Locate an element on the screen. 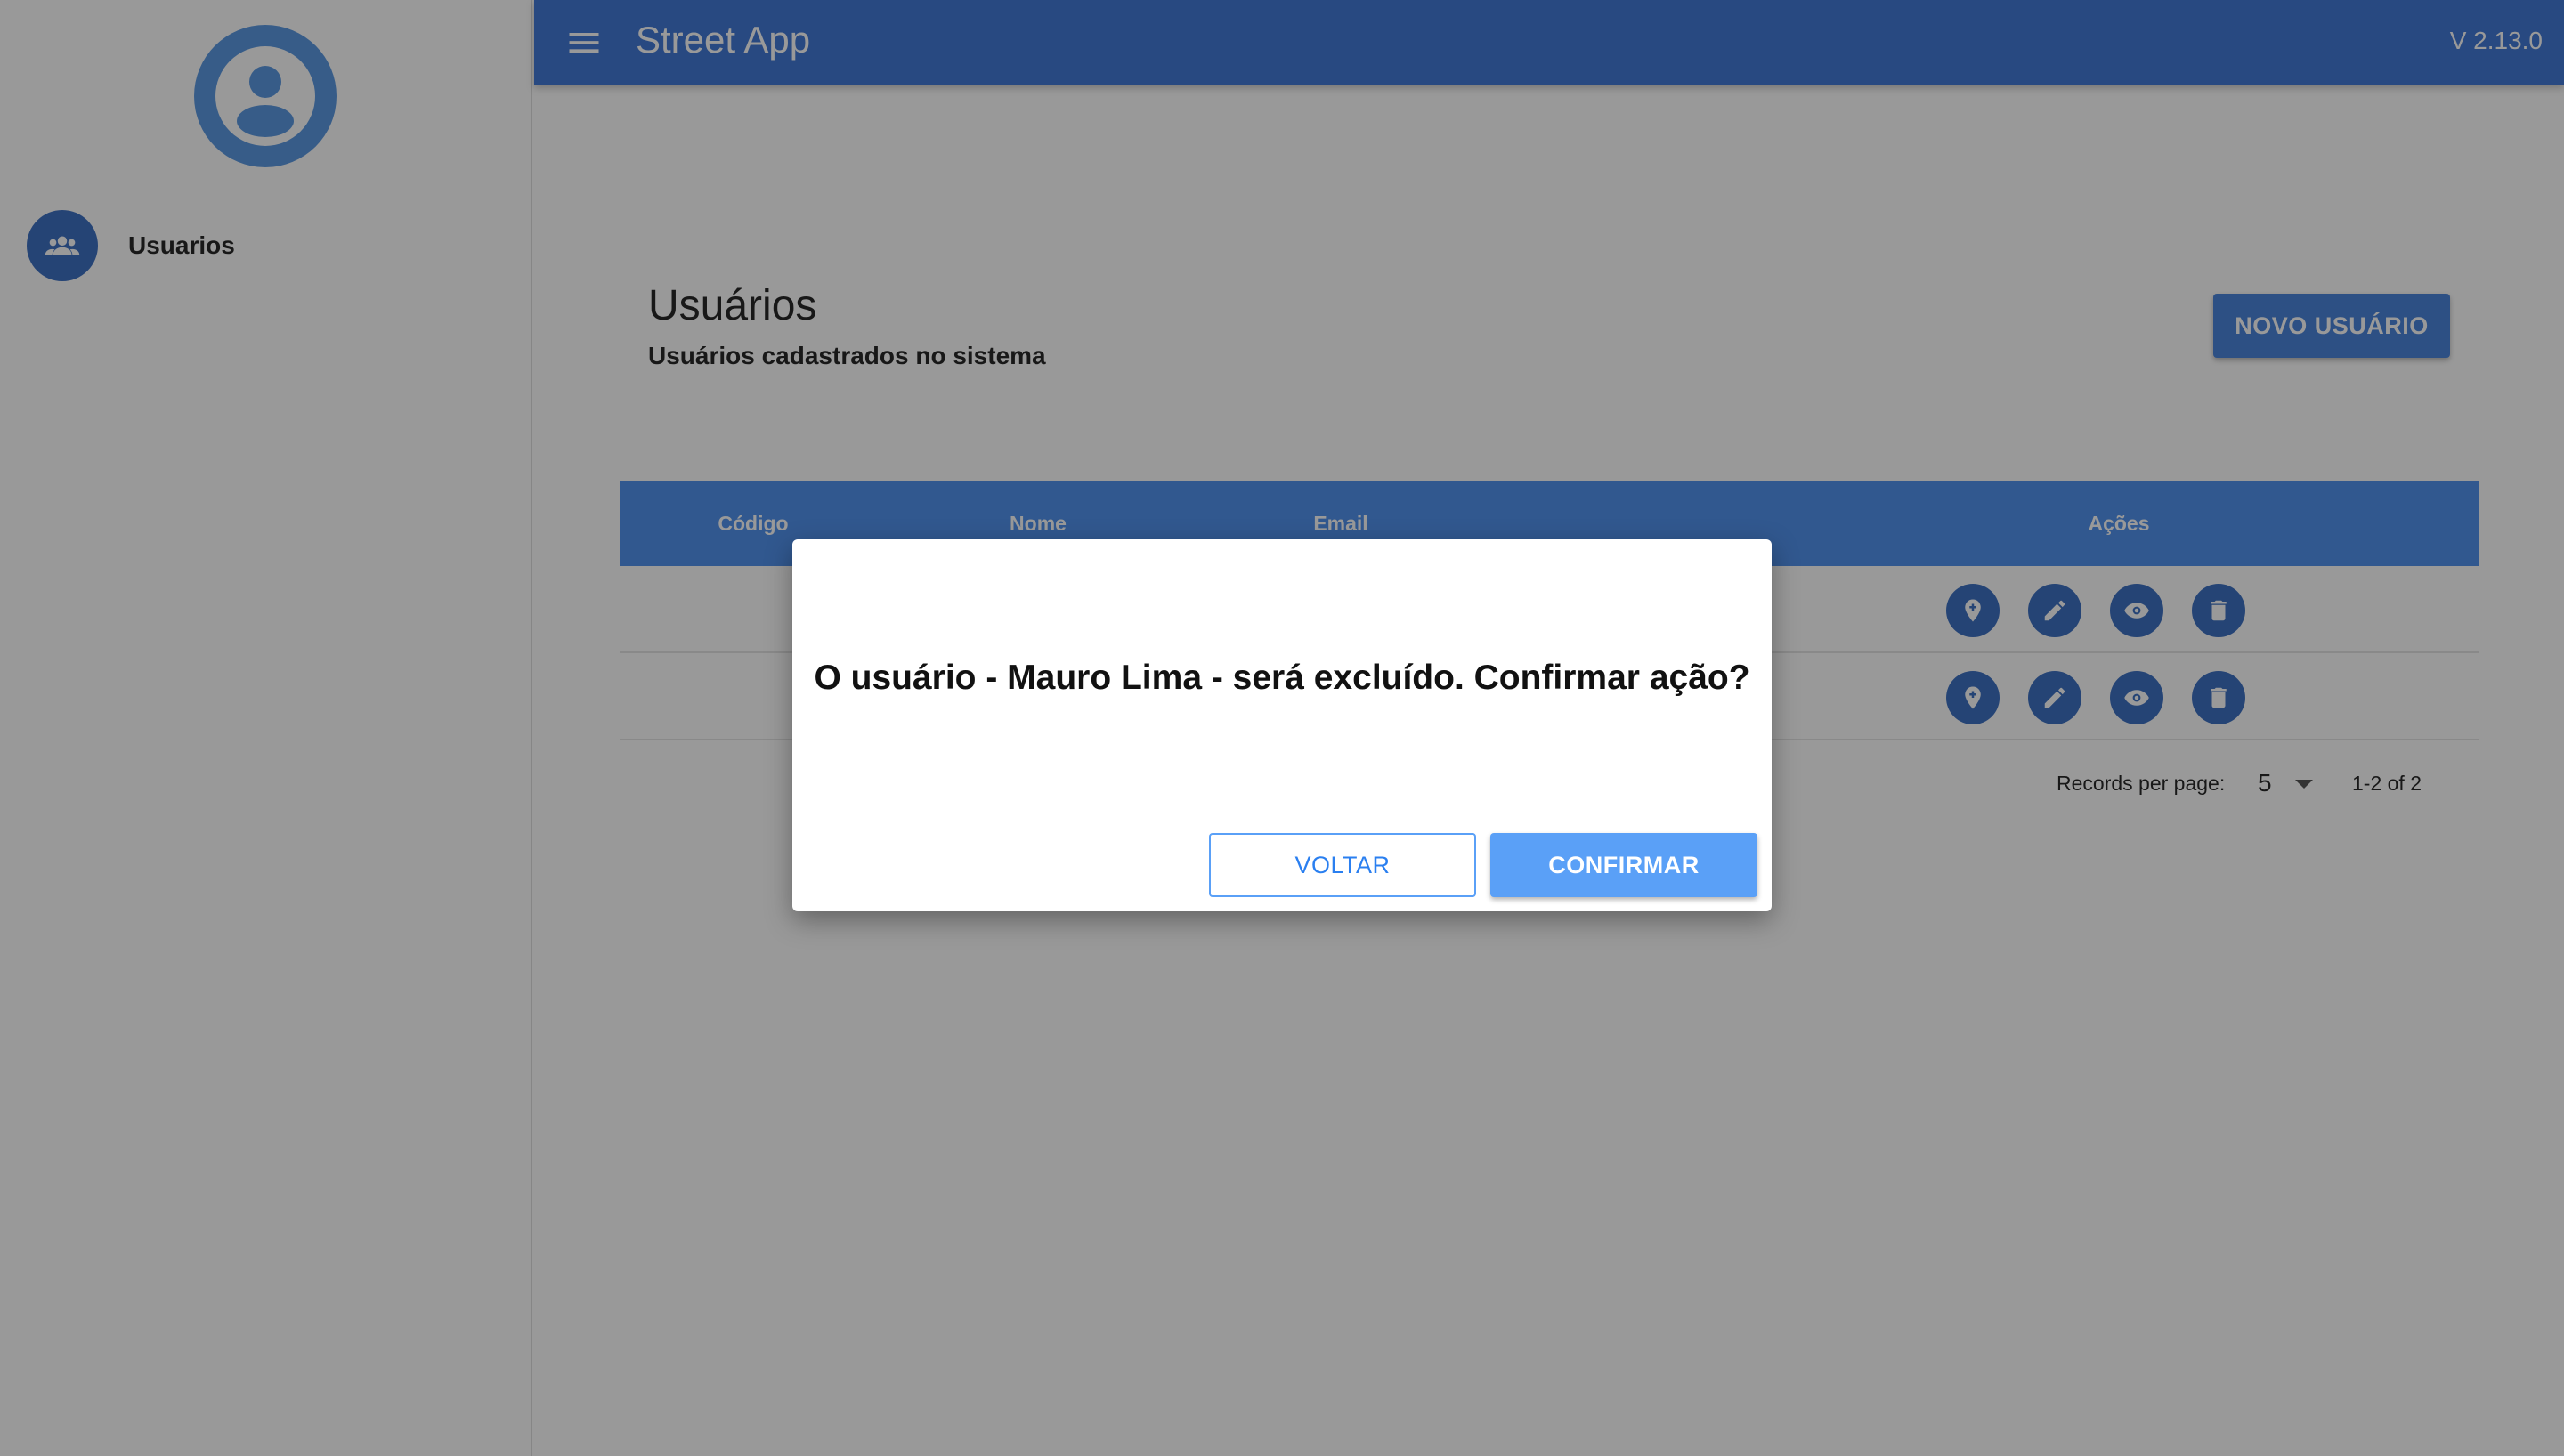  back-button: VOLTAR is located at coordinates (1342, 865).